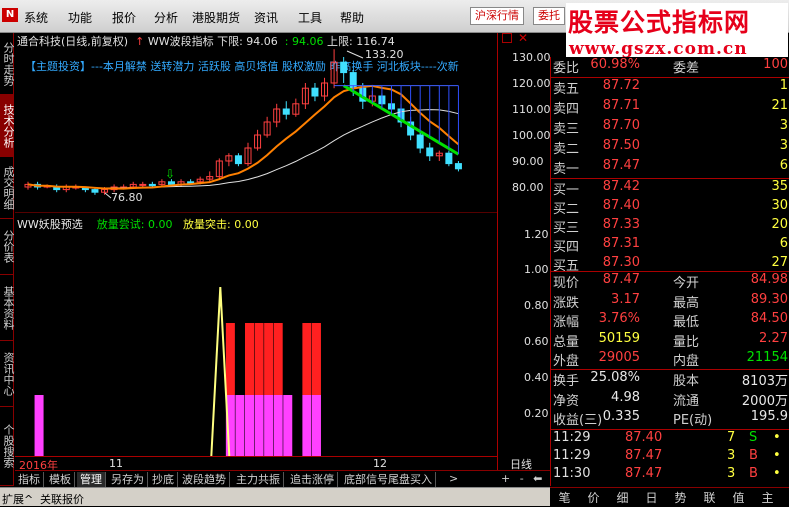  I want to click on tab-chase-limit-up: 追击涨停, so click(312, 479).